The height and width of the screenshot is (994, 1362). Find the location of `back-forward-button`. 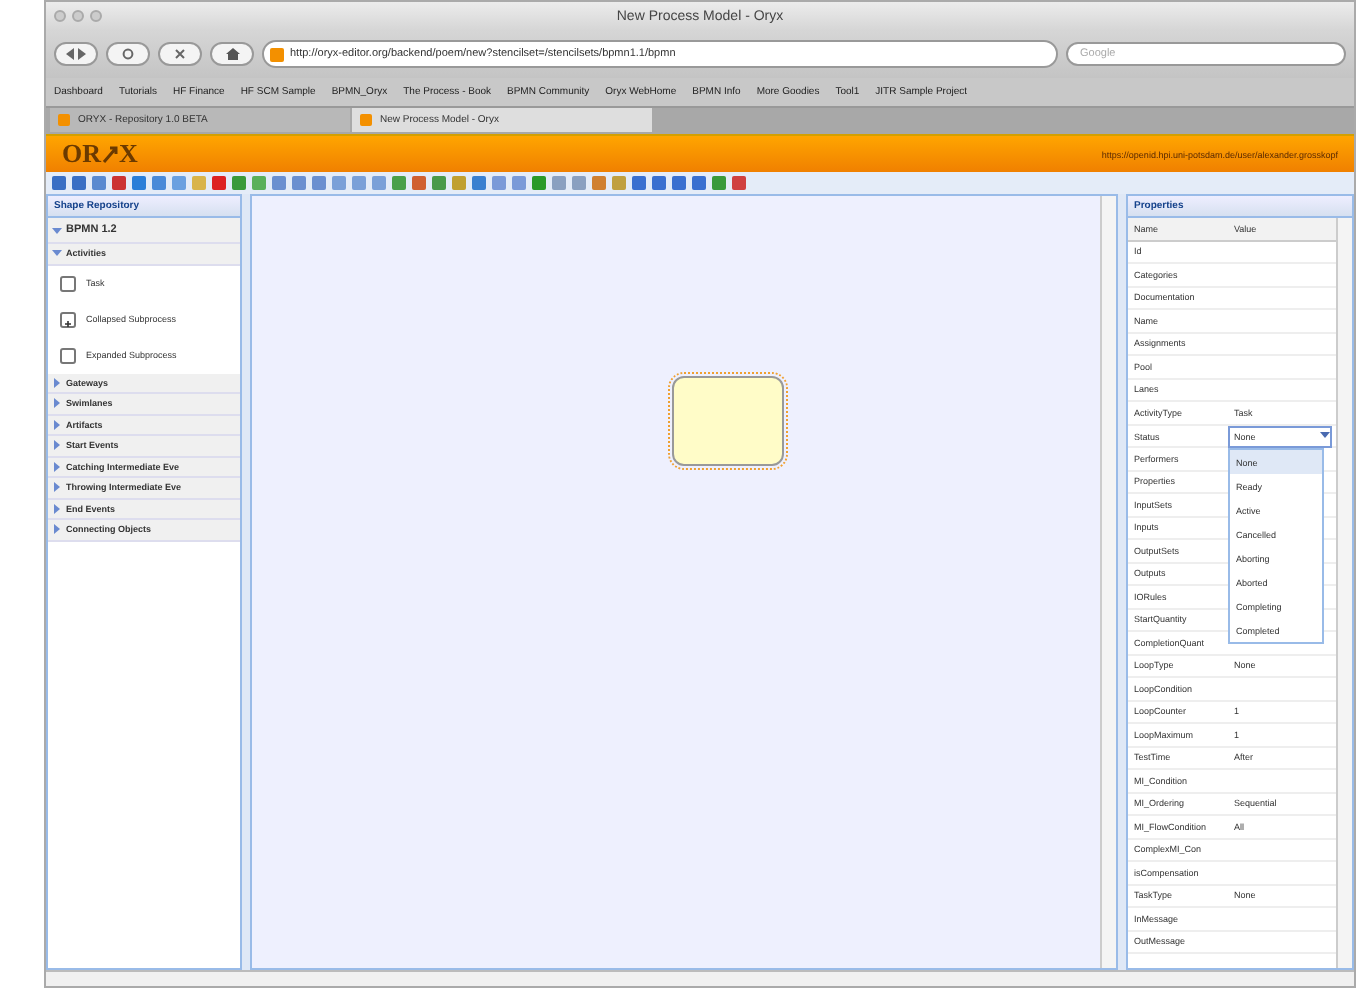

back-forward-button is located at coordinates (76, 54).